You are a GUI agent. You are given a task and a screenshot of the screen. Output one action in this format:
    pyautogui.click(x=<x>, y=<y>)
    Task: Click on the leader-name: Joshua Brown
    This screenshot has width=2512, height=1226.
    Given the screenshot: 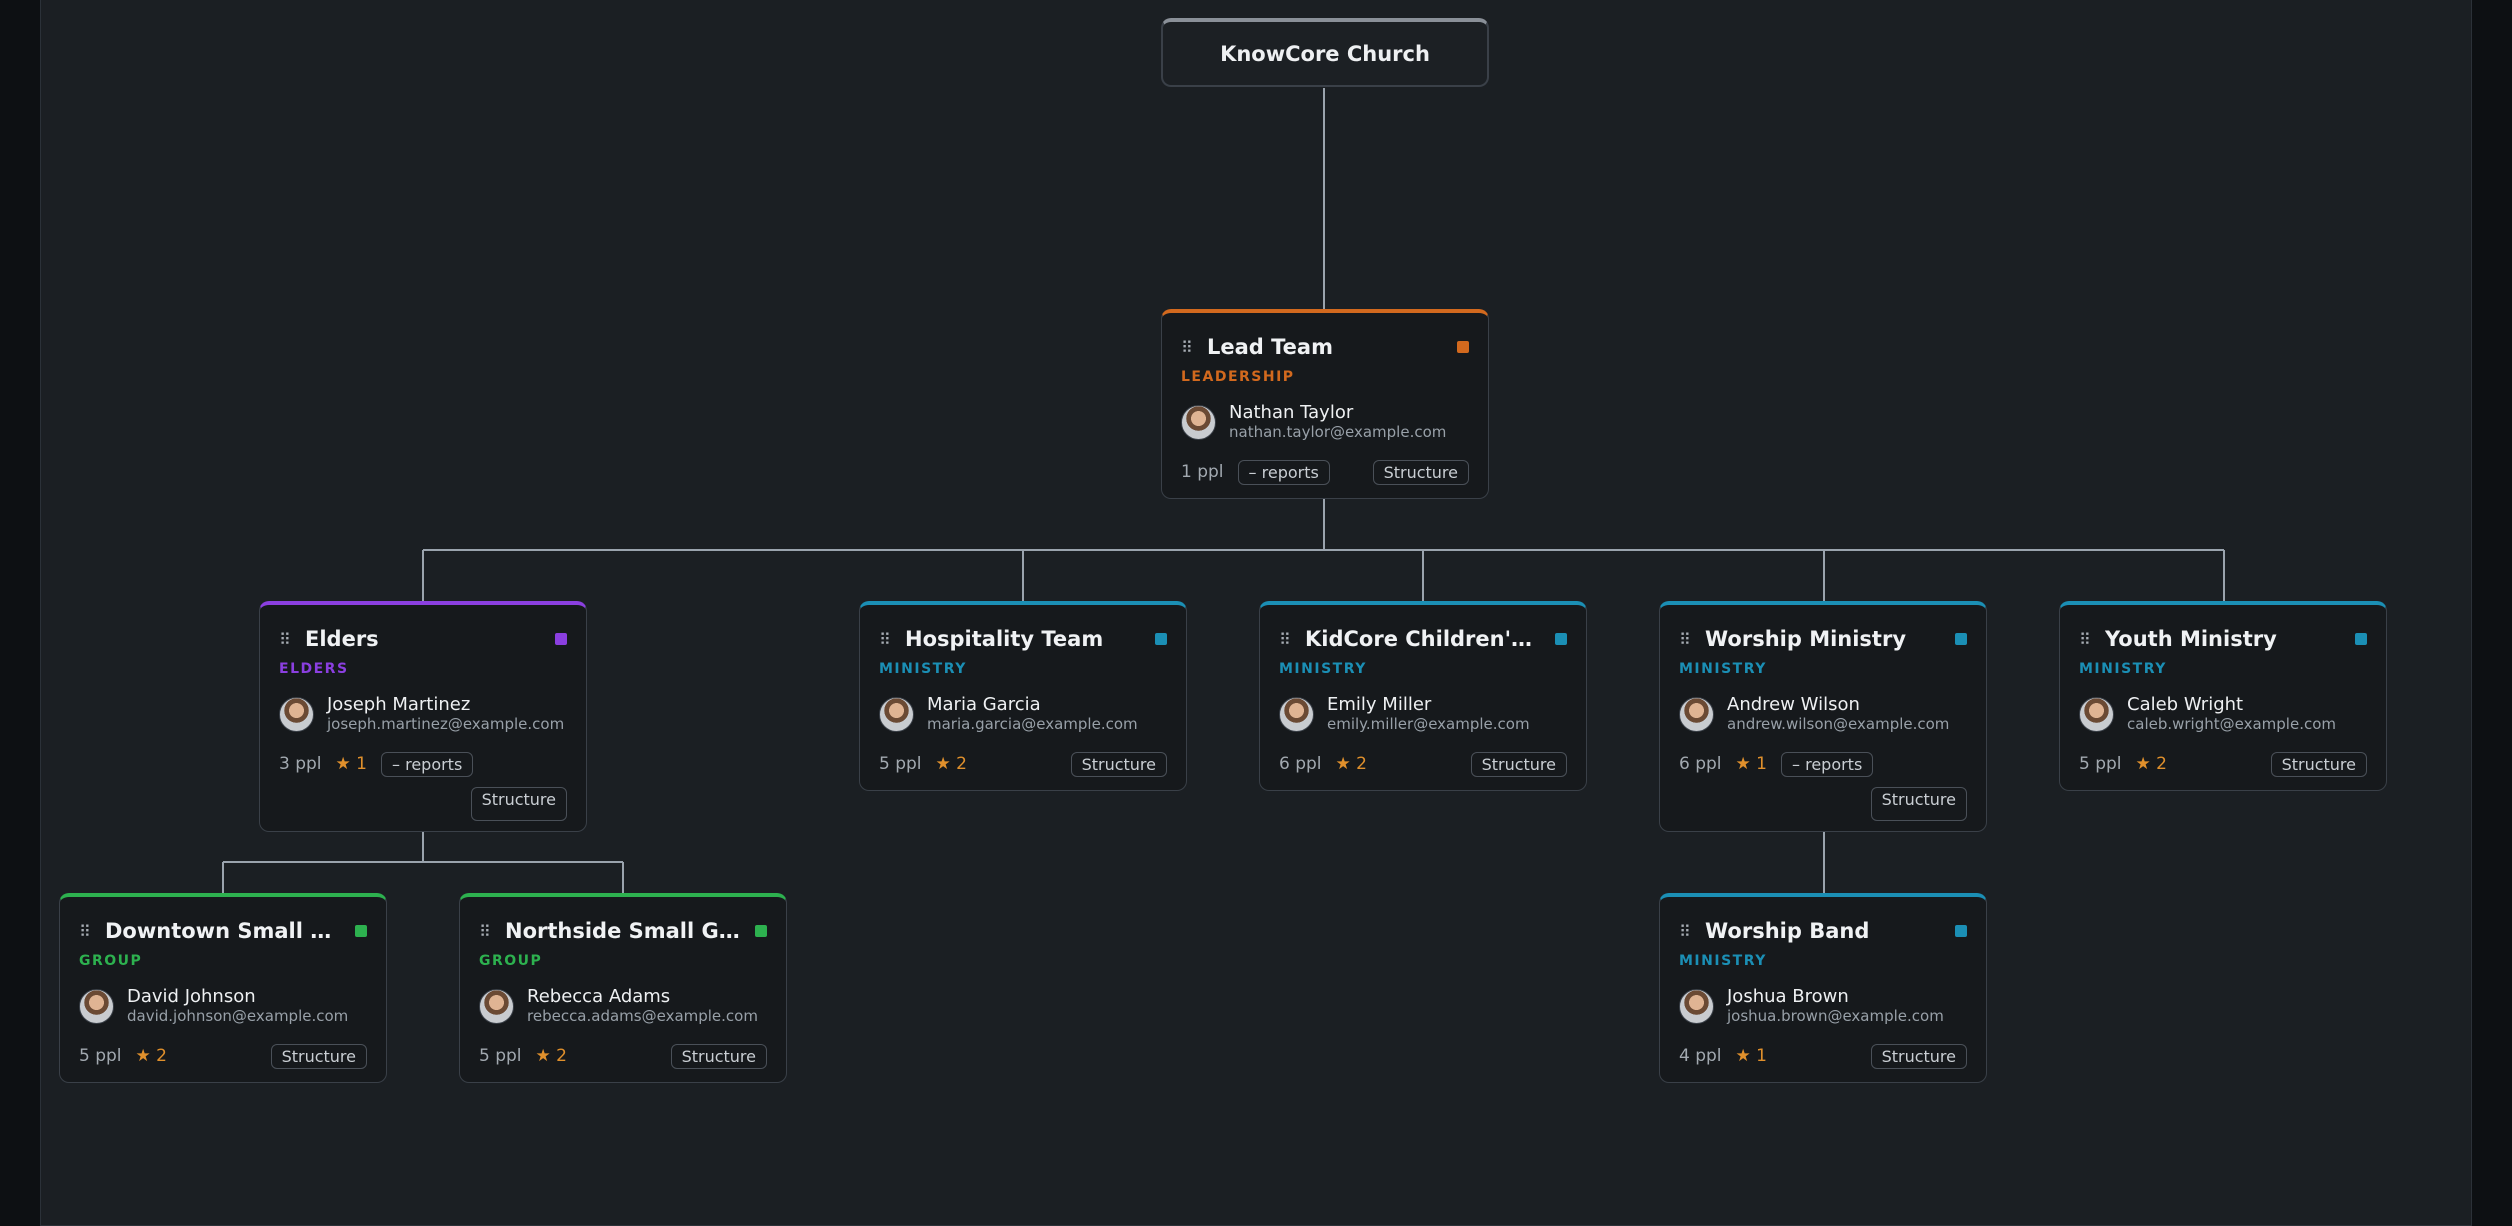 What is the action you would take?
    pyautogui.click(x=1788, y=996)
    